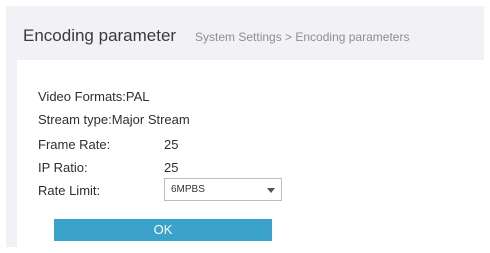 This screenshot has width=490, height=253. What do you see at coordinates (163, 230) in the screenshot?
I see `ok-button: OK` at bounding box center [163, 230].